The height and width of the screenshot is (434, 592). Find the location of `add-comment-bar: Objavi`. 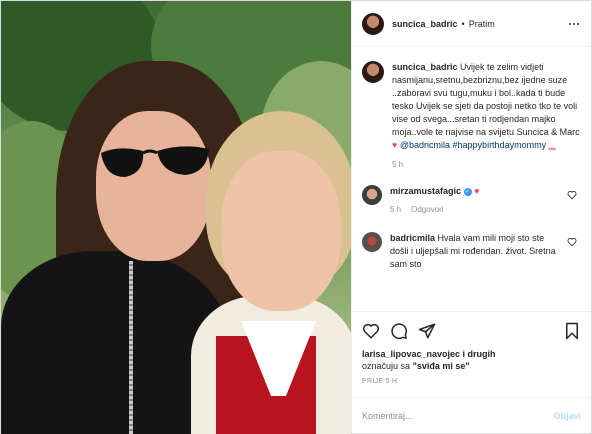

add-comment-bar: Objavi is located at coordinates (471, 415).